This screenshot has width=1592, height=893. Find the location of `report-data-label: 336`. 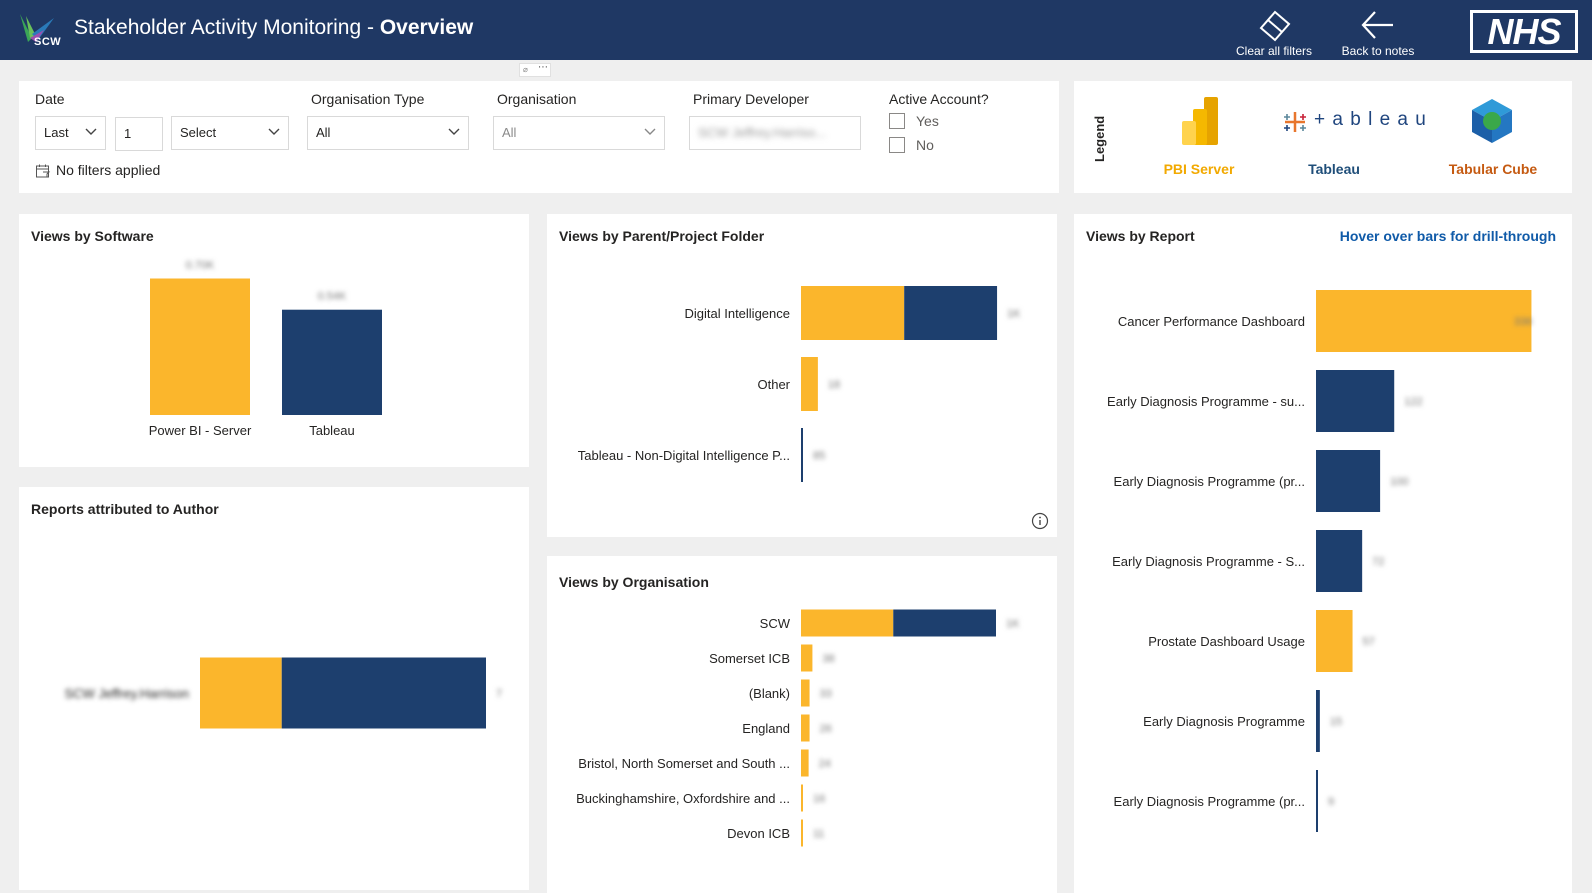

report-data-label: 336 is located at coordinates (1523, 322).